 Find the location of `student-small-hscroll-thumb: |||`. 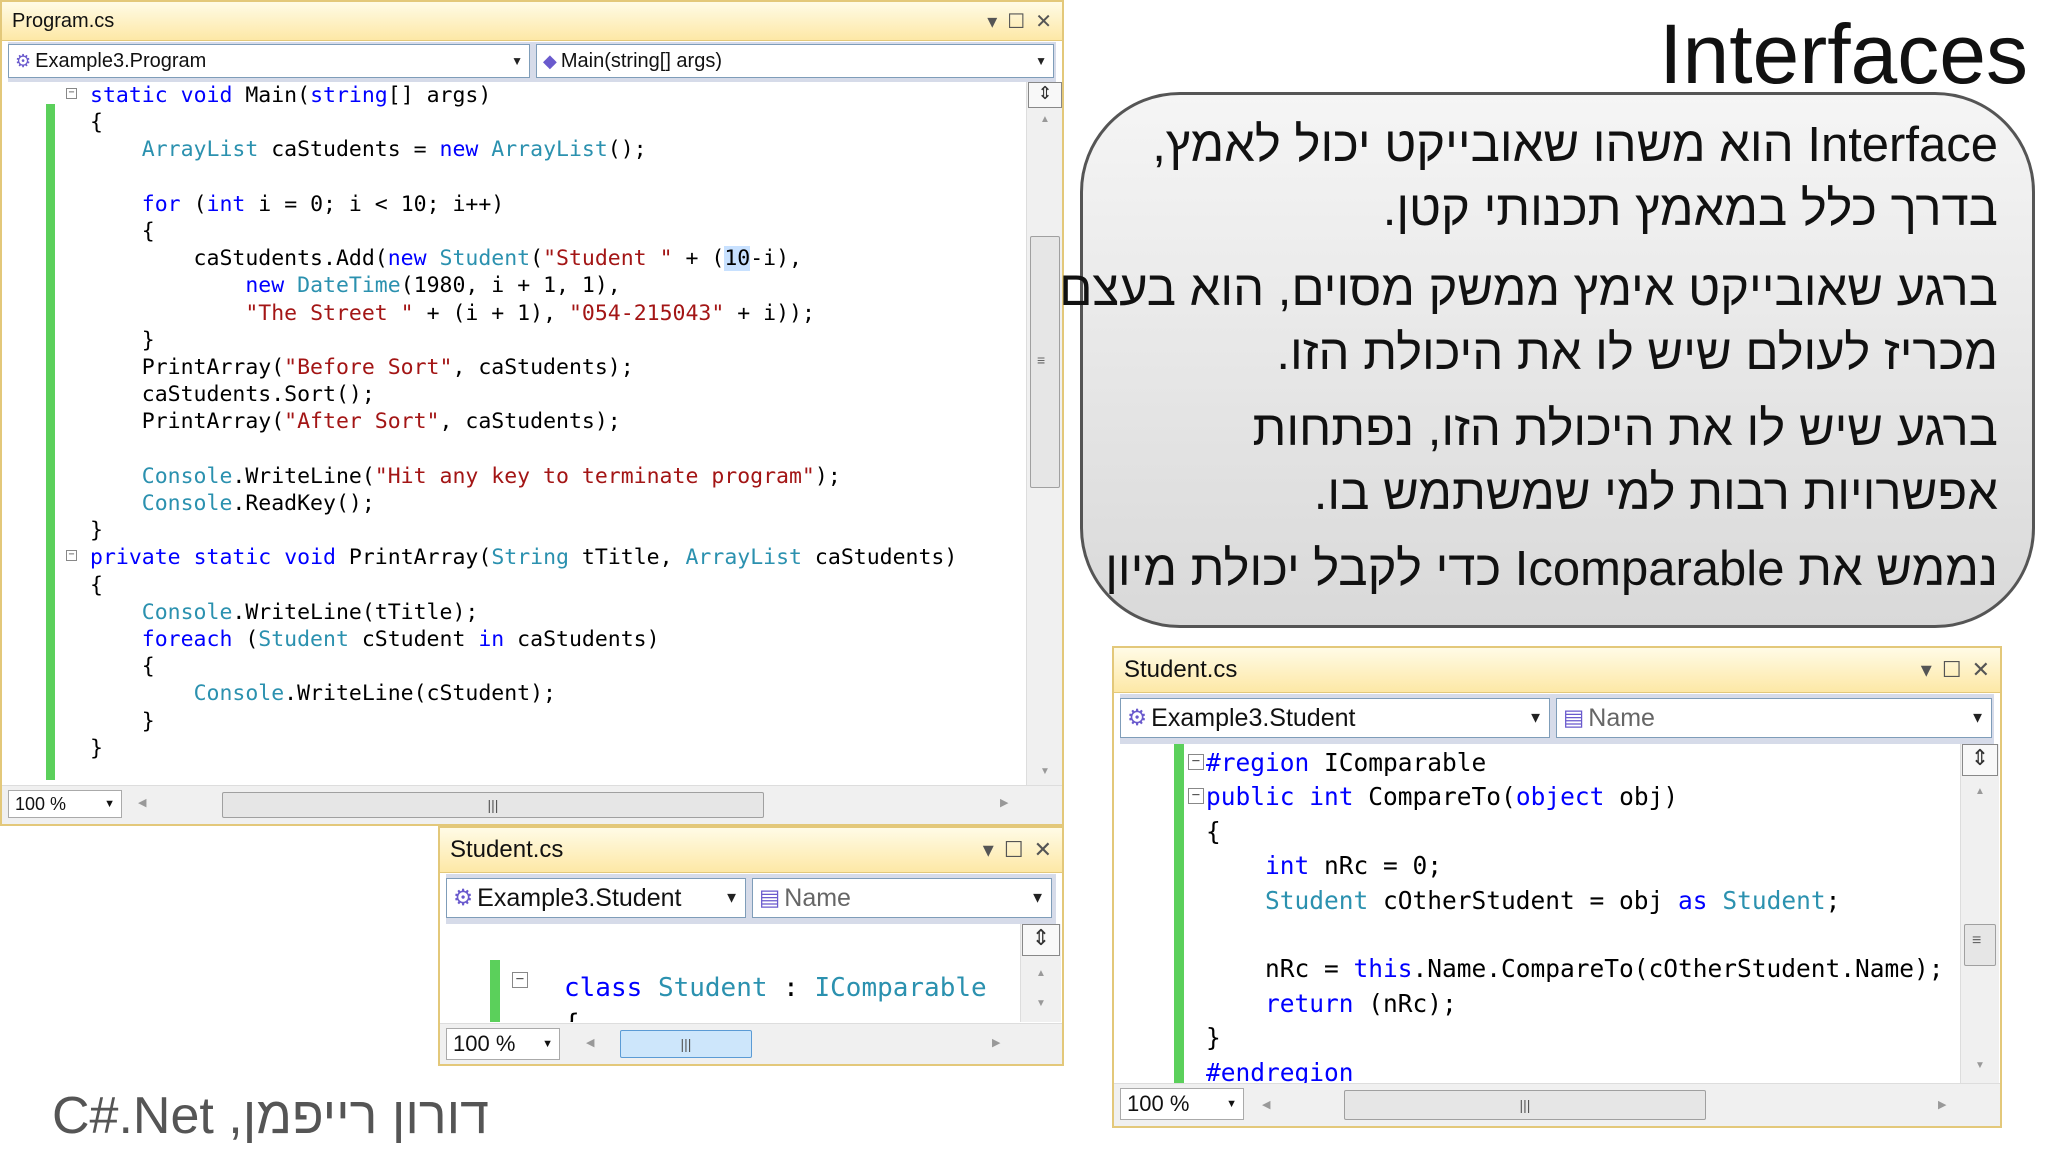

student-small-hscroll-thumb: ||| is located at coordinates (686, 1044).